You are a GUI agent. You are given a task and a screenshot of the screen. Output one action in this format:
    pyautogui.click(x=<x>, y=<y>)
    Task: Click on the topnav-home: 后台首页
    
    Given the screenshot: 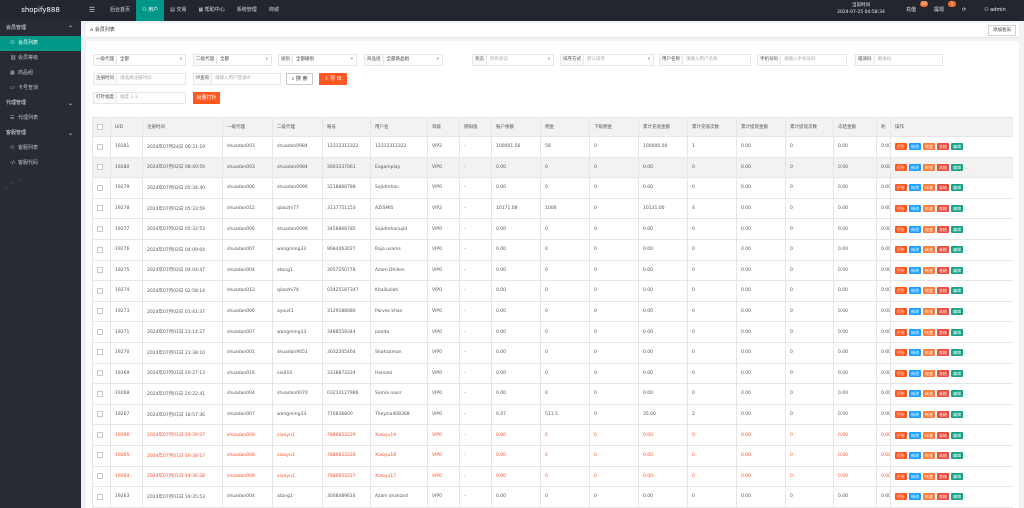 What is the action you would take?
    pyautogui.click(x=120, y=10)
    